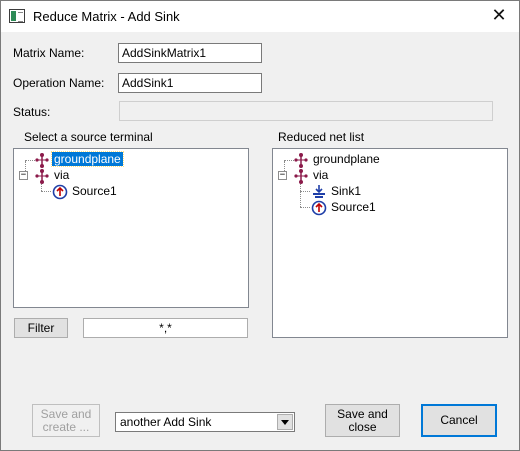 The image size is (520, 451). I want to click on reduced-net-list-label: Reduced net list, so click(321, 137).